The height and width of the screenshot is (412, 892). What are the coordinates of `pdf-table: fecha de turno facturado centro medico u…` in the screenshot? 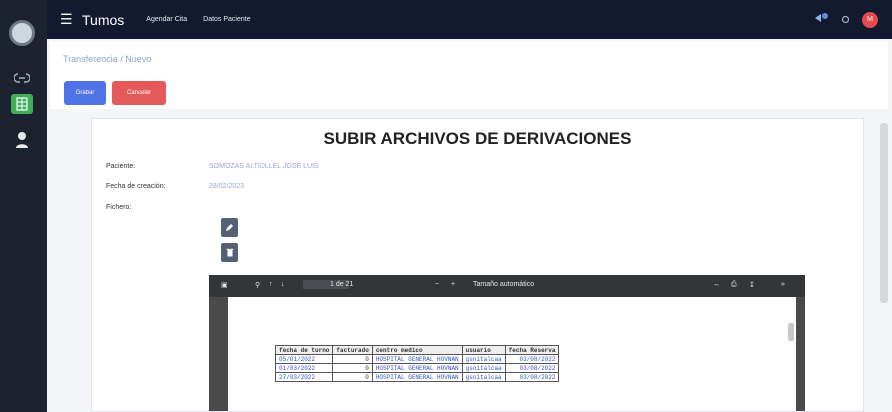 It's located at (417, 363).